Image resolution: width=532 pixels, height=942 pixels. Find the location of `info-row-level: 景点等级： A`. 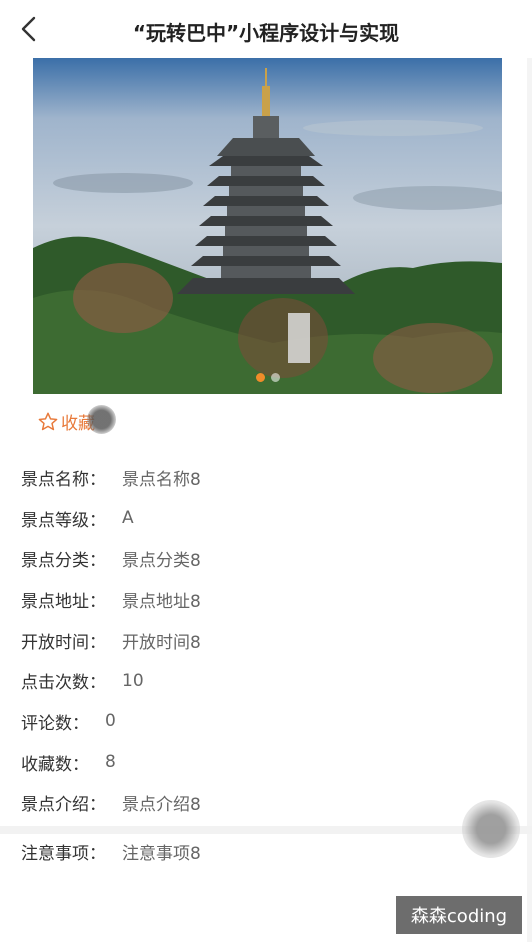

info-row-level: 景点等级： A is located at coordinates (261, 518).